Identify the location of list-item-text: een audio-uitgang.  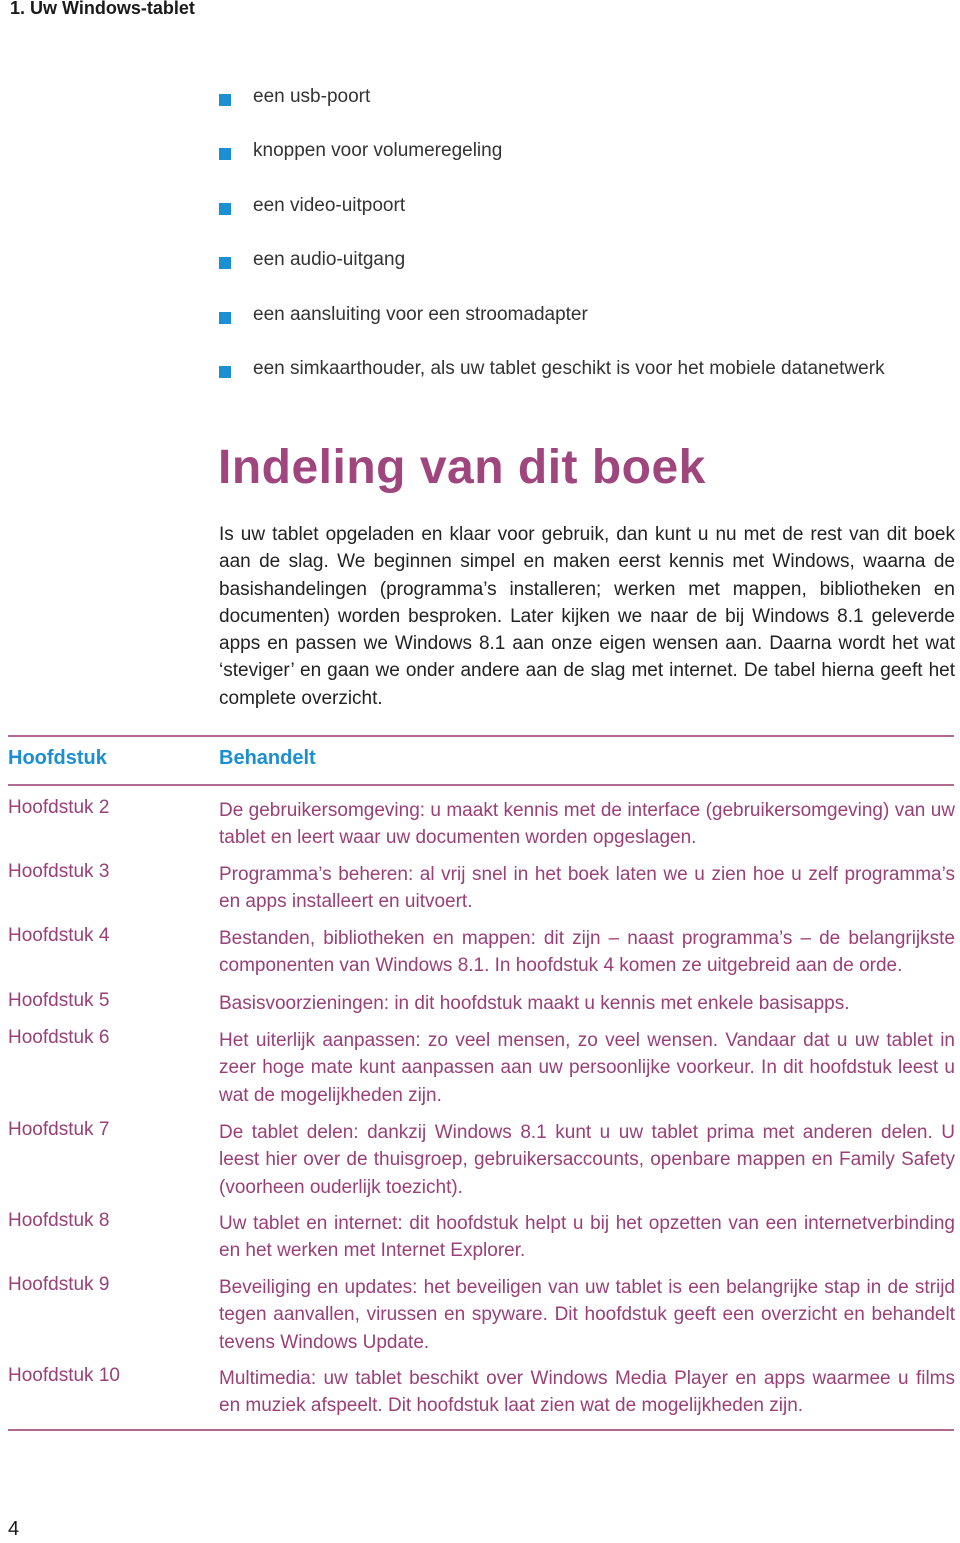
(329, 260).